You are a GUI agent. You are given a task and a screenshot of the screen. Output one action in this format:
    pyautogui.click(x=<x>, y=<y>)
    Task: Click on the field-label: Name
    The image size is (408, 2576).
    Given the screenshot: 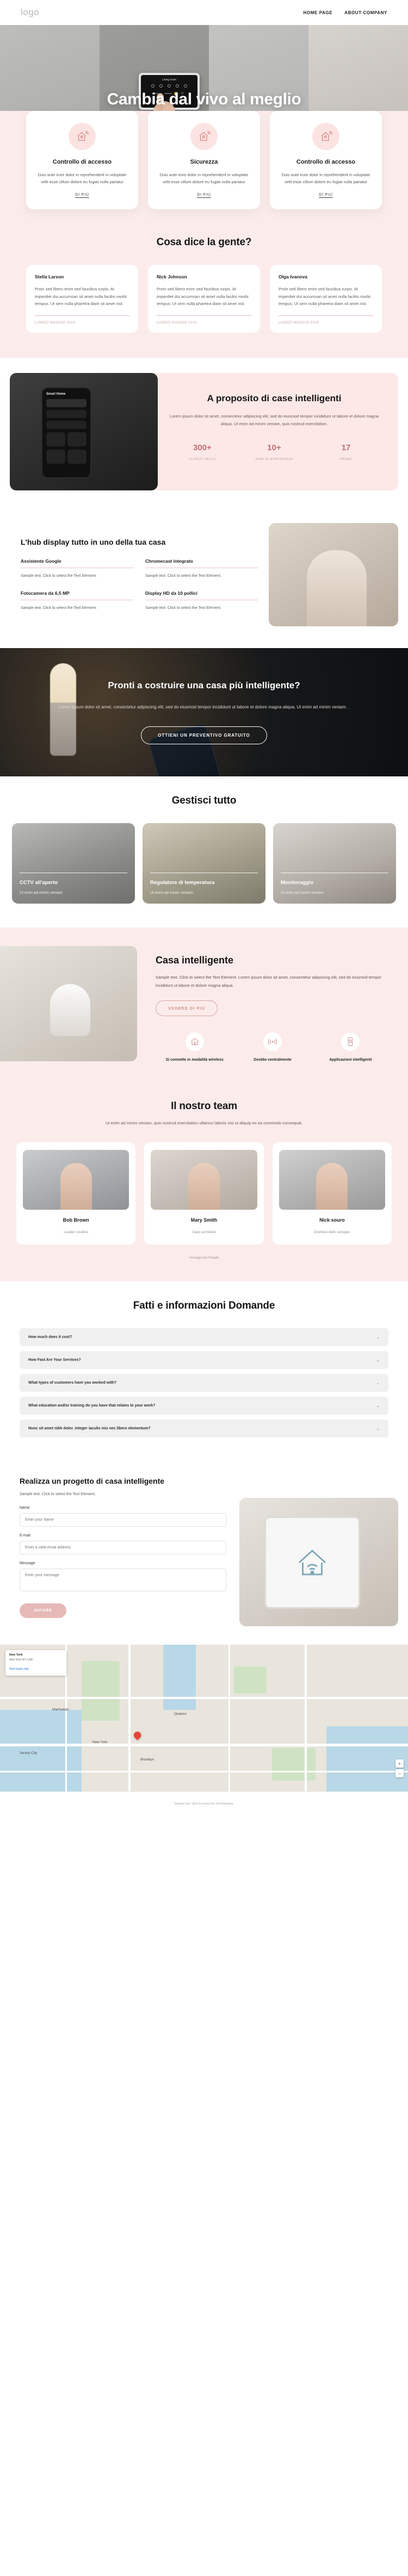 What is the action you would take?
    pyautogui.click(x=25, y=1508)
    